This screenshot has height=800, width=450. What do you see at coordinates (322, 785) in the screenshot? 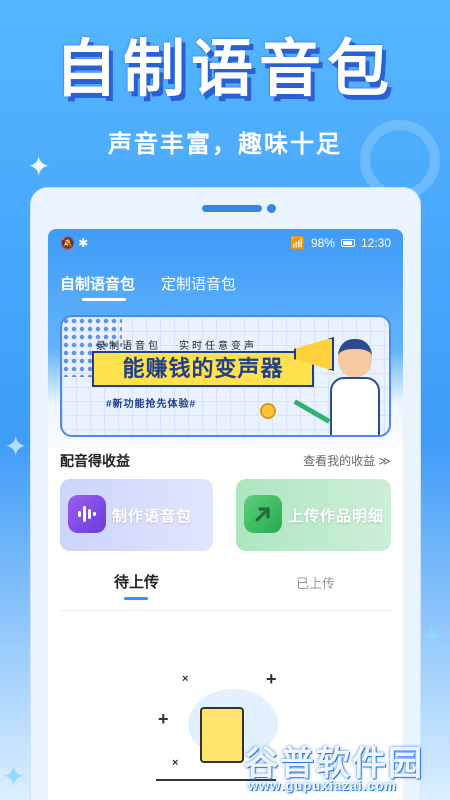
I see `watermark-url: www.gupuxiazai.com` at bounding box center [322, 785].